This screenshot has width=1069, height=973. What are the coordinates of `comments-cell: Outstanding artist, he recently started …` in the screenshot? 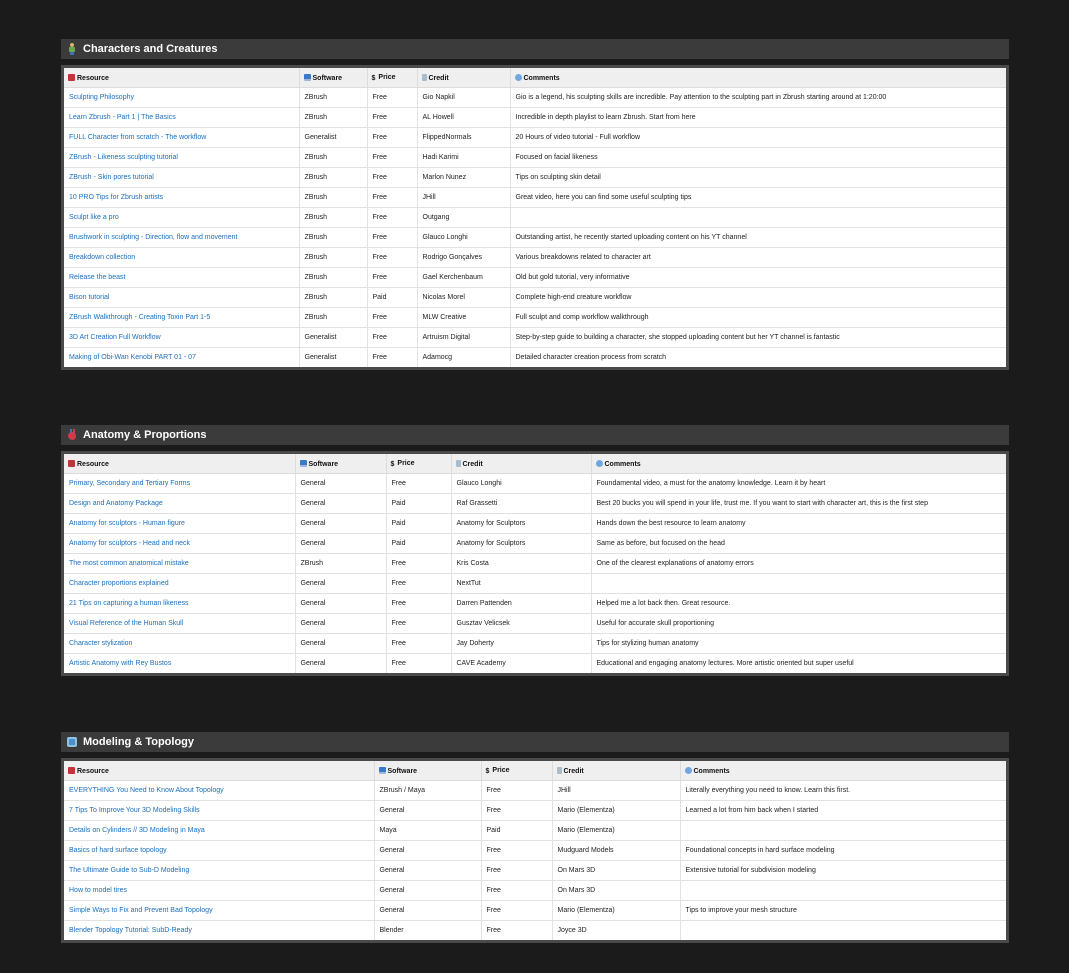 It's located at (757, 237).